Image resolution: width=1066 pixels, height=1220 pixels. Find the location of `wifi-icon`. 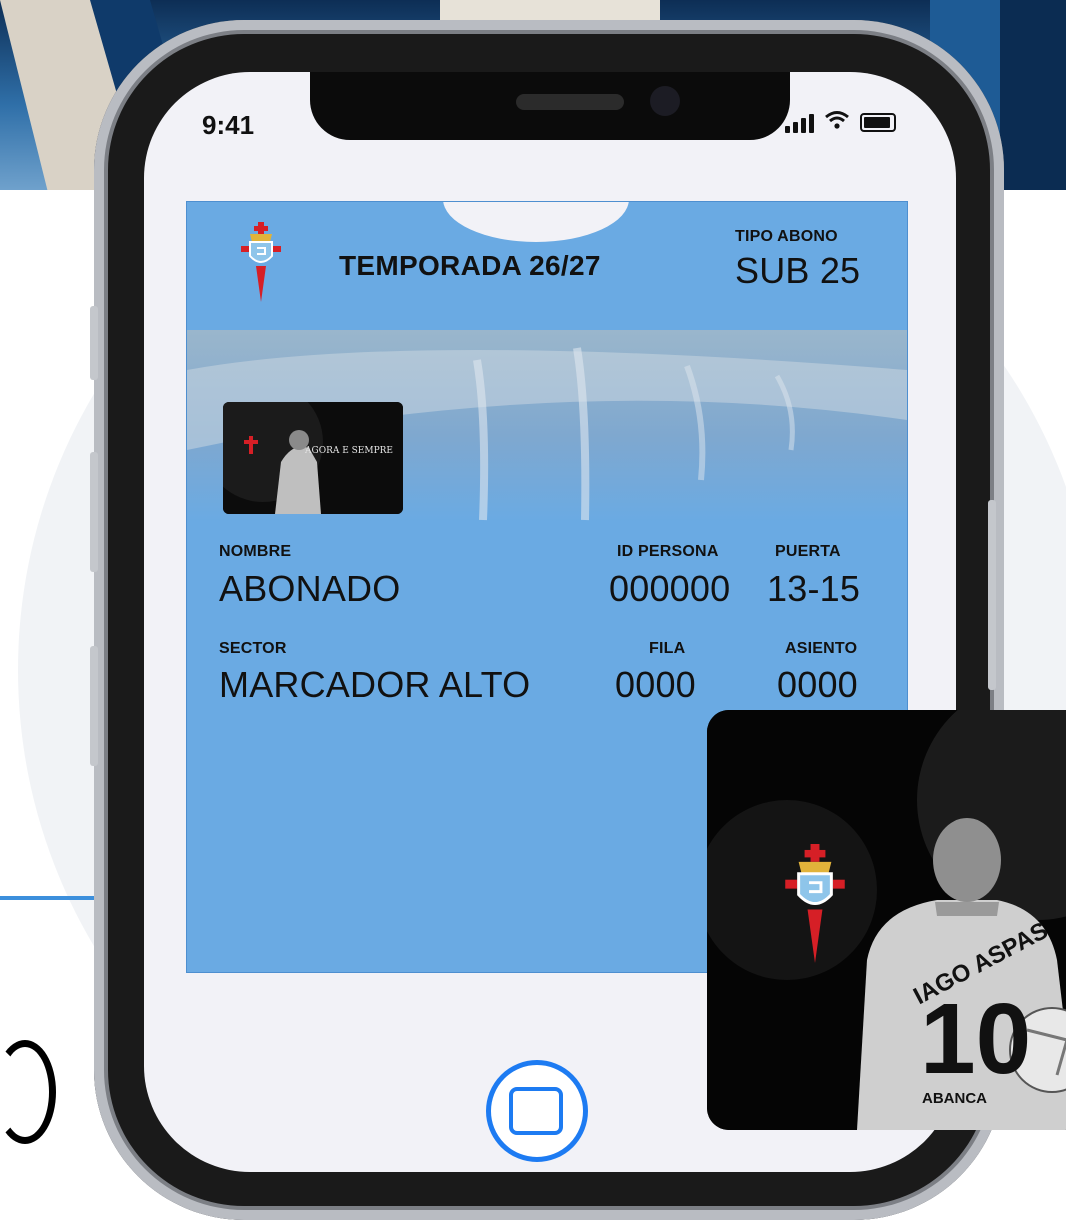

wifi-icon is located at coordinates (837, 122).